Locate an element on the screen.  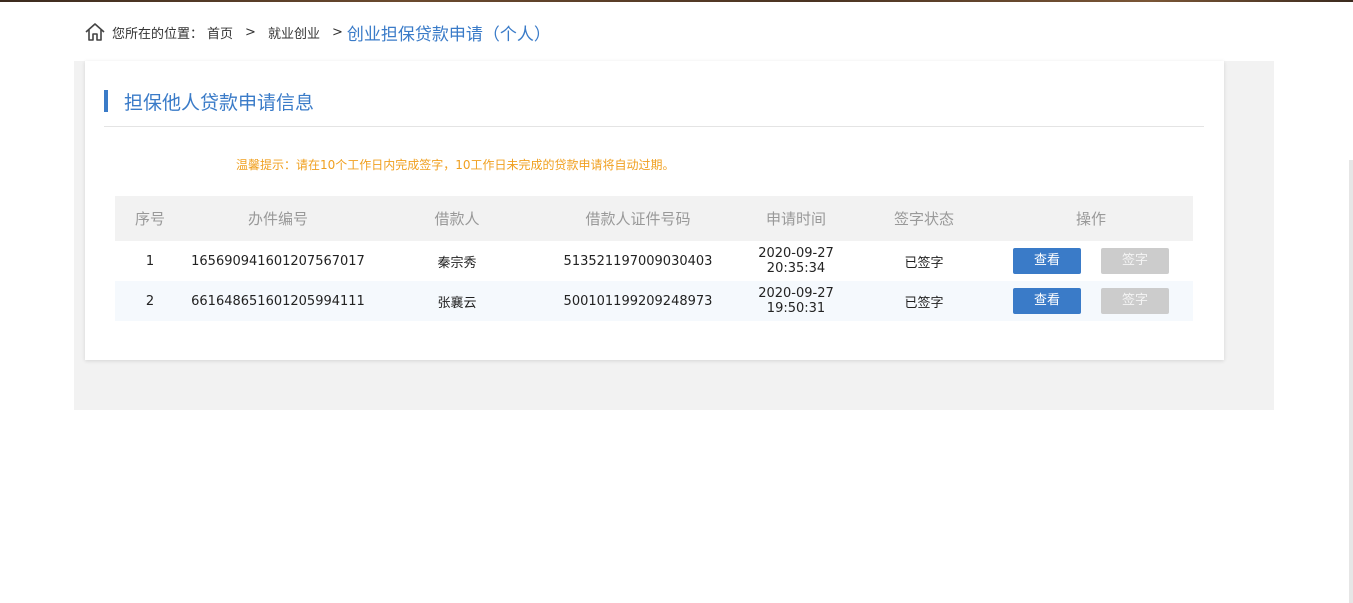
header-status: 签字状态 is located at coordinates (923, 219).